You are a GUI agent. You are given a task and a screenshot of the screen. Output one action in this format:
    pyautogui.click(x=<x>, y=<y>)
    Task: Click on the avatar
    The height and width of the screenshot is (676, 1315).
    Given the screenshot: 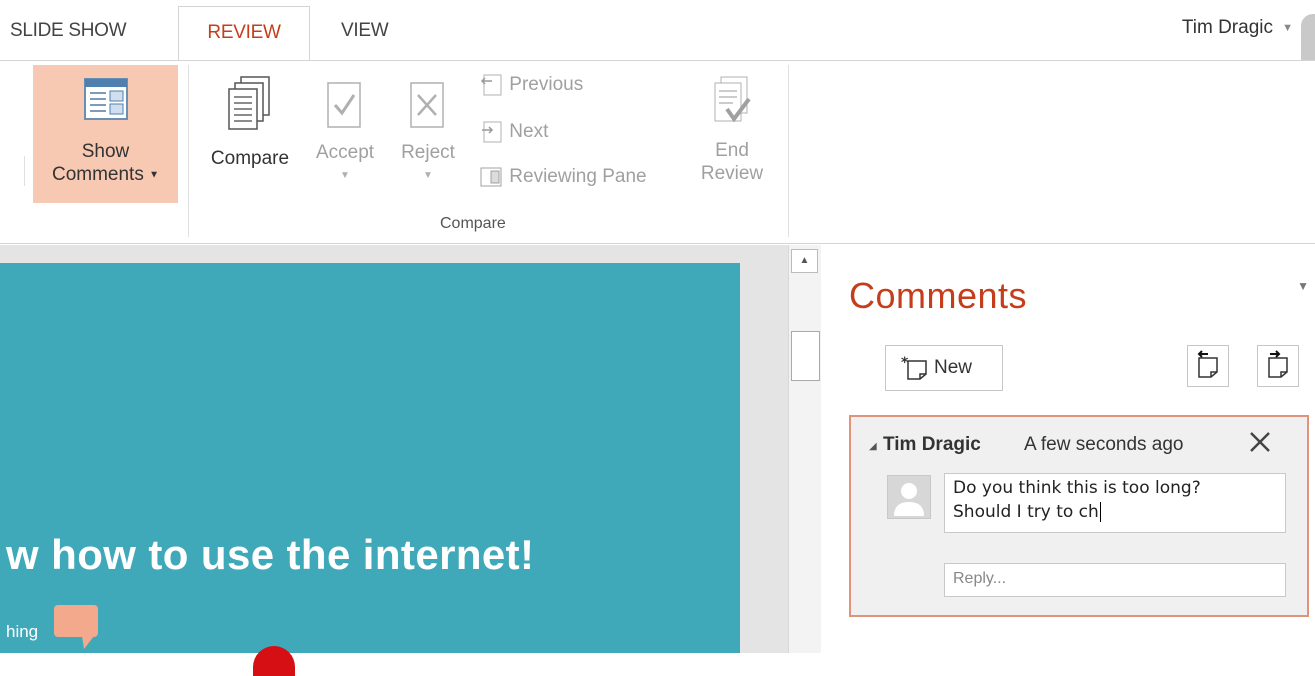 What is the action you would take?
    pyautogui.click(x=909, y=497)
    